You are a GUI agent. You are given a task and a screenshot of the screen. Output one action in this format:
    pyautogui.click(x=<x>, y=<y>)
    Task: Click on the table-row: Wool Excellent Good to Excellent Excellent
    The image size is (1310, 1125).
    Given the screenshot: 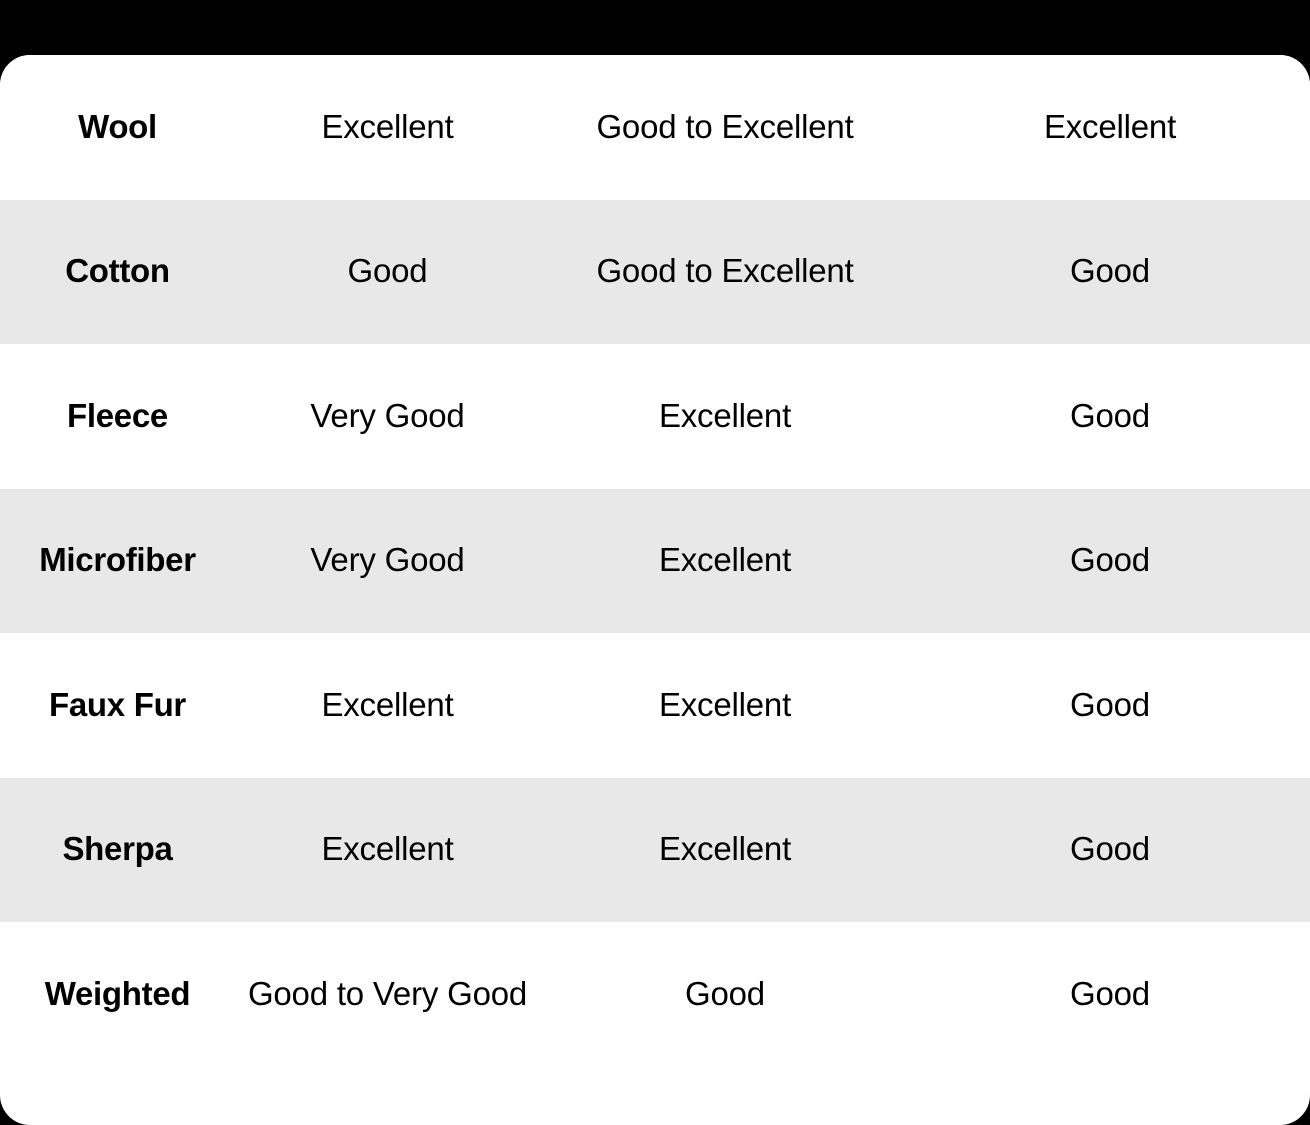 What is the action you would take?
    pyautogui.click(x=655, y=127)
    